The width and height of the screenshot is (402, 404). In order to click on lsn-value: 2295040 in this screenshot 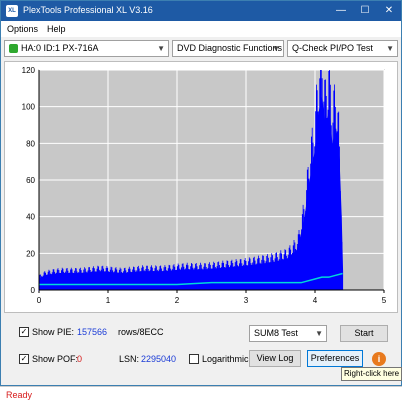, I will do `click(159, 359)`.